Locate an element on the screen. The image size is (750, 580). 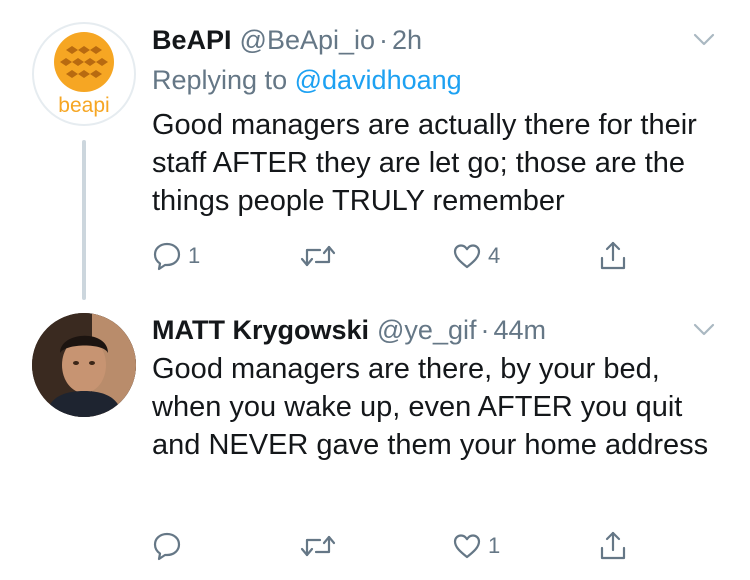
beapi-logo-text: beapi is located at coordinates (83, 105).